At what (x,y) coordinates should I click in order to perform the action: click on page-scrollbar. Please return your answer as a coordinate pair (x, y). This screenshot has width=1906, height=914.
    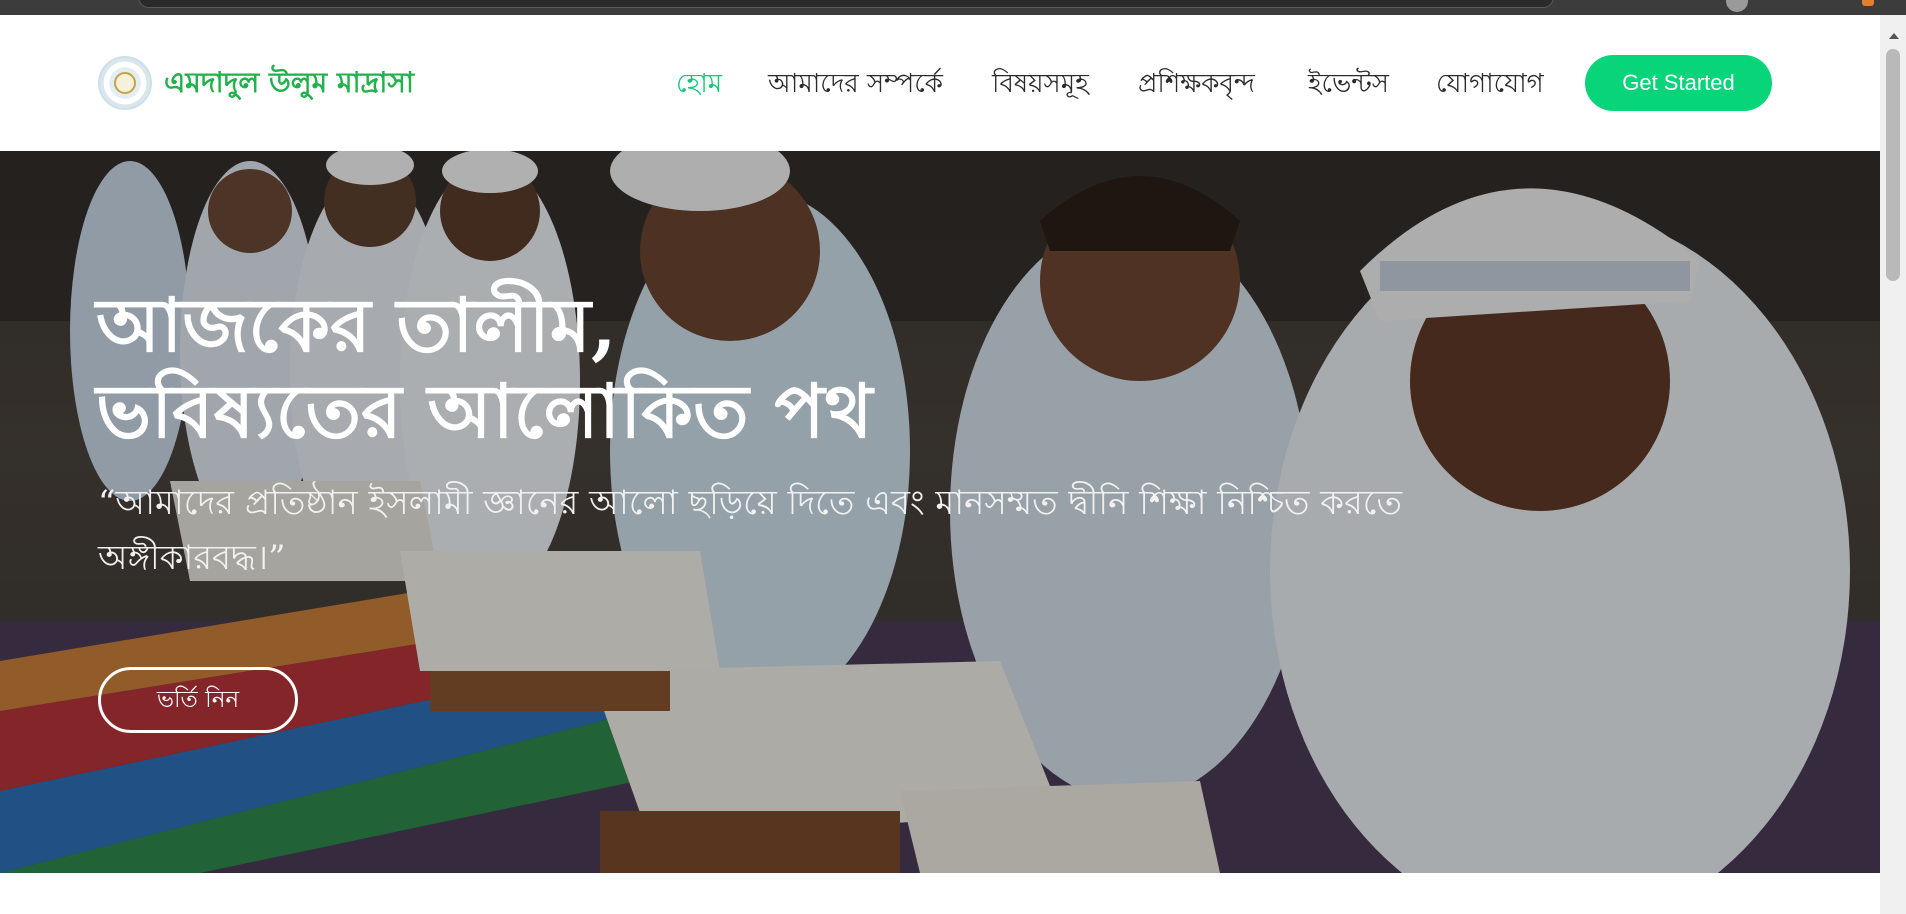
    Looking at the image, I should click on (1893, 464).